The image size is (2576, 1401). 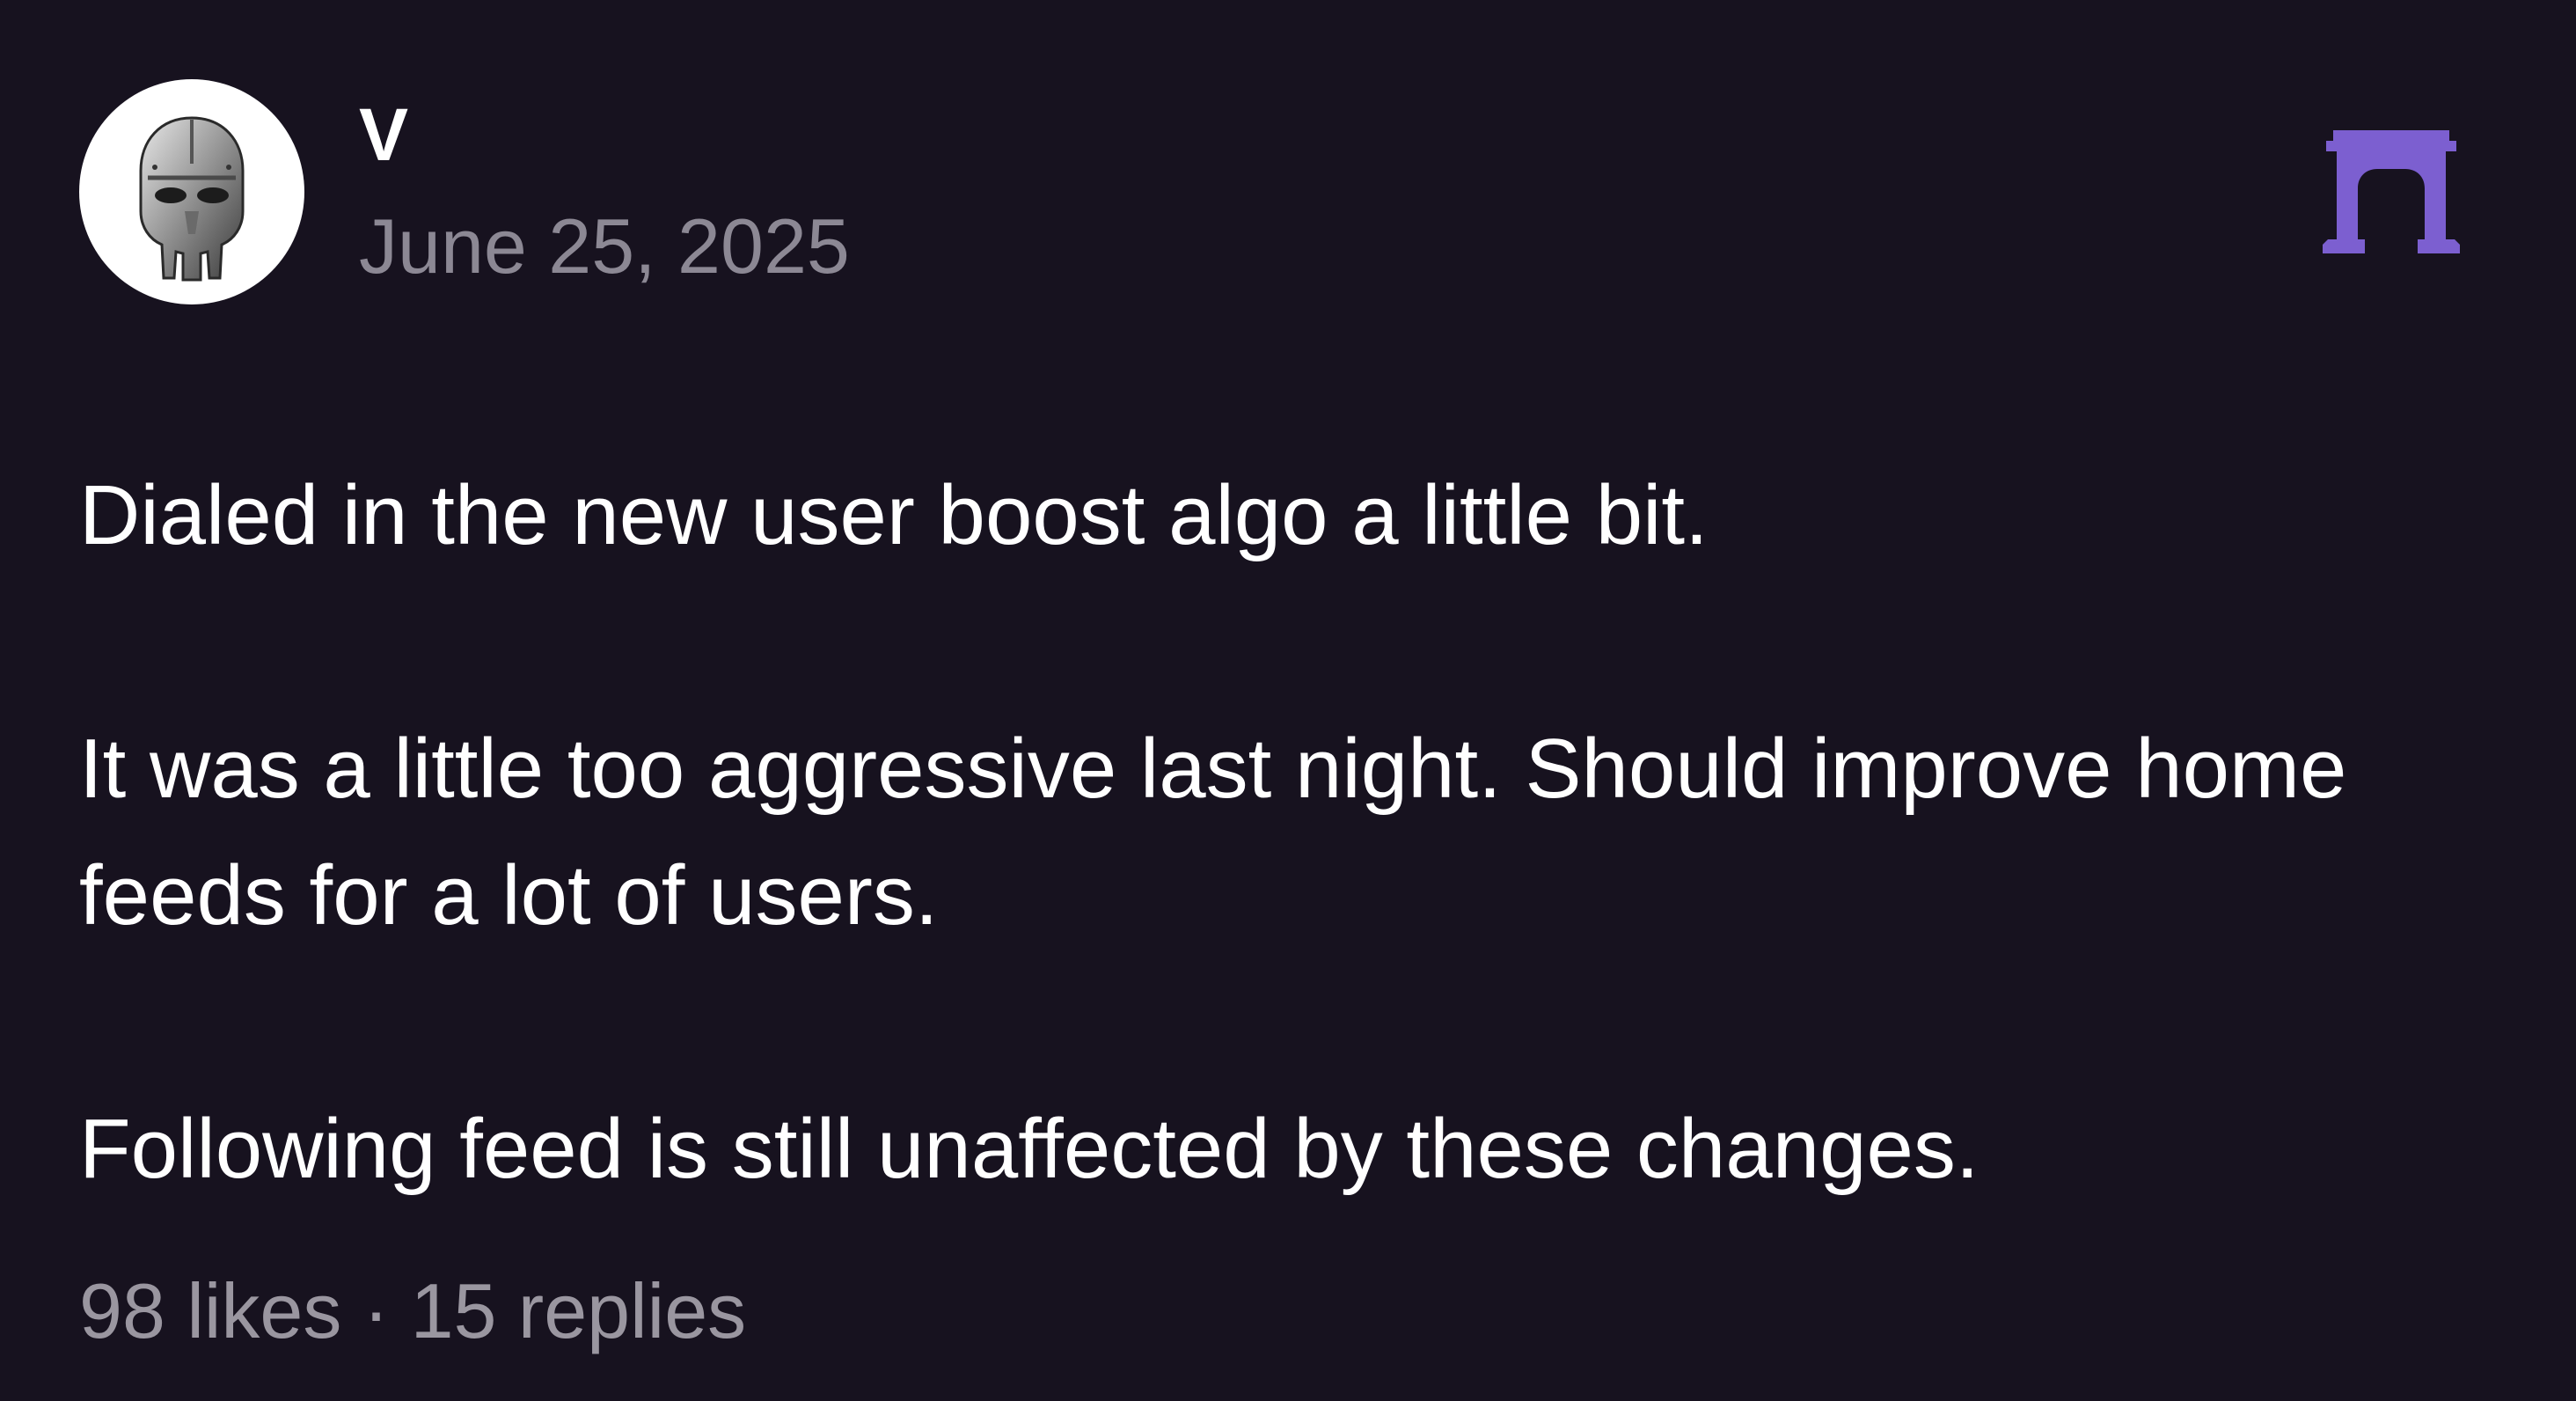 I want to click on author-avatar, so click(x=191, y=192).